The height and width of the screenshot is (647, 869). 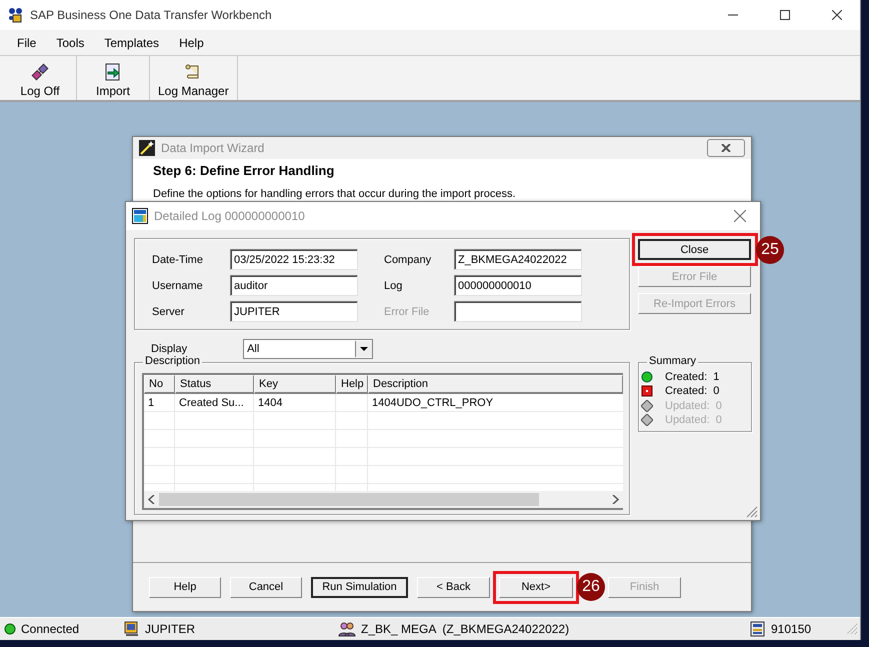 I want to click on dialog-button: Help, so click(x=185, y=587).